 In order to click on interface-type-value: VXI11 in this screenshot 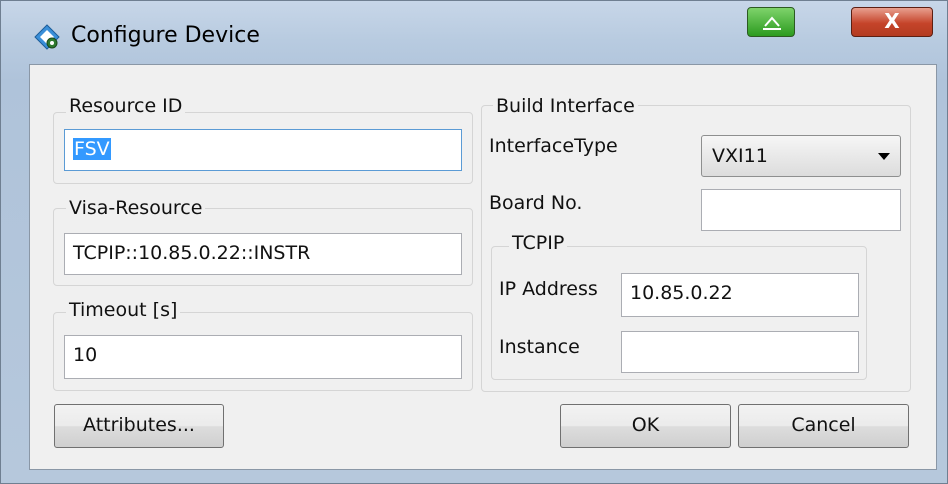, I will do `click(740, 156)`.